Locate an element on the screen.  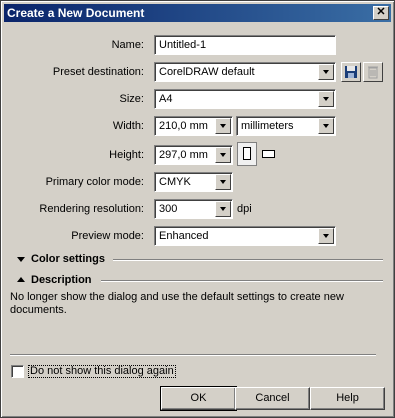
ok-button: OK is located at coordinates (198, 398).